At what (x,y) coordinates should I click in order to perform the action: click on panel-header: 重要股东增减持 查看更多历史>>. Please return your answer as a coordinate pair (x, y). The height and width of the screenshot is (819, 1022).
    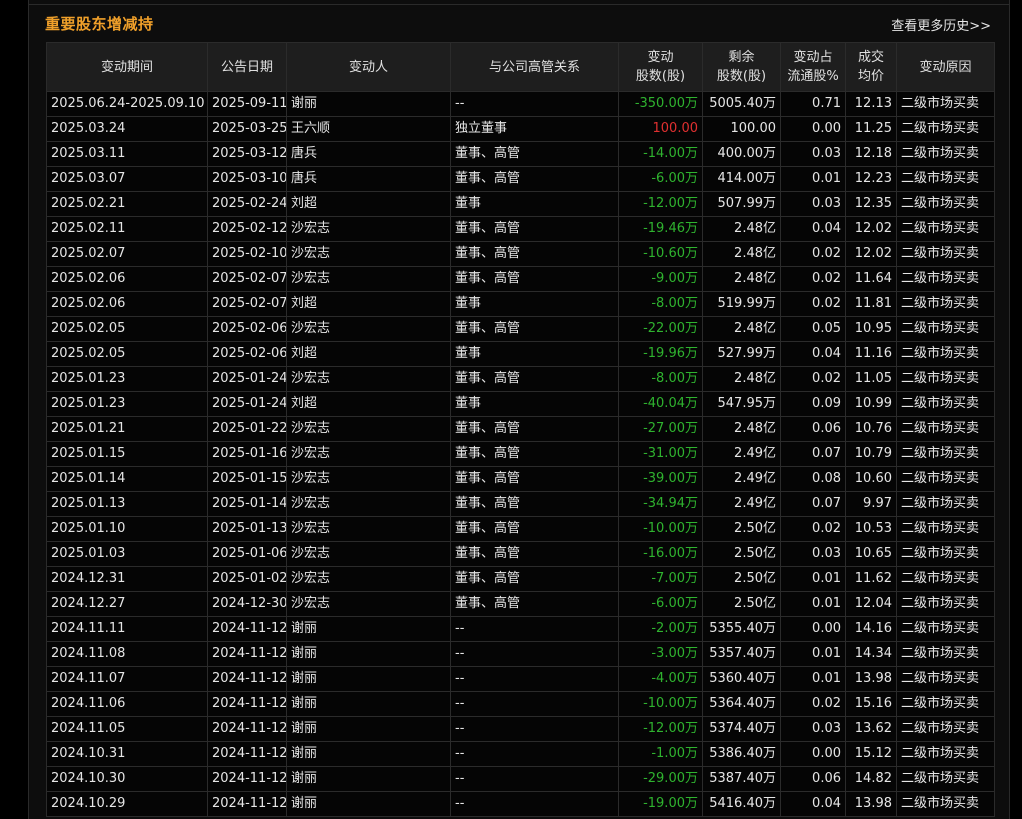
    Looking at the image, I should click on (519, 25).